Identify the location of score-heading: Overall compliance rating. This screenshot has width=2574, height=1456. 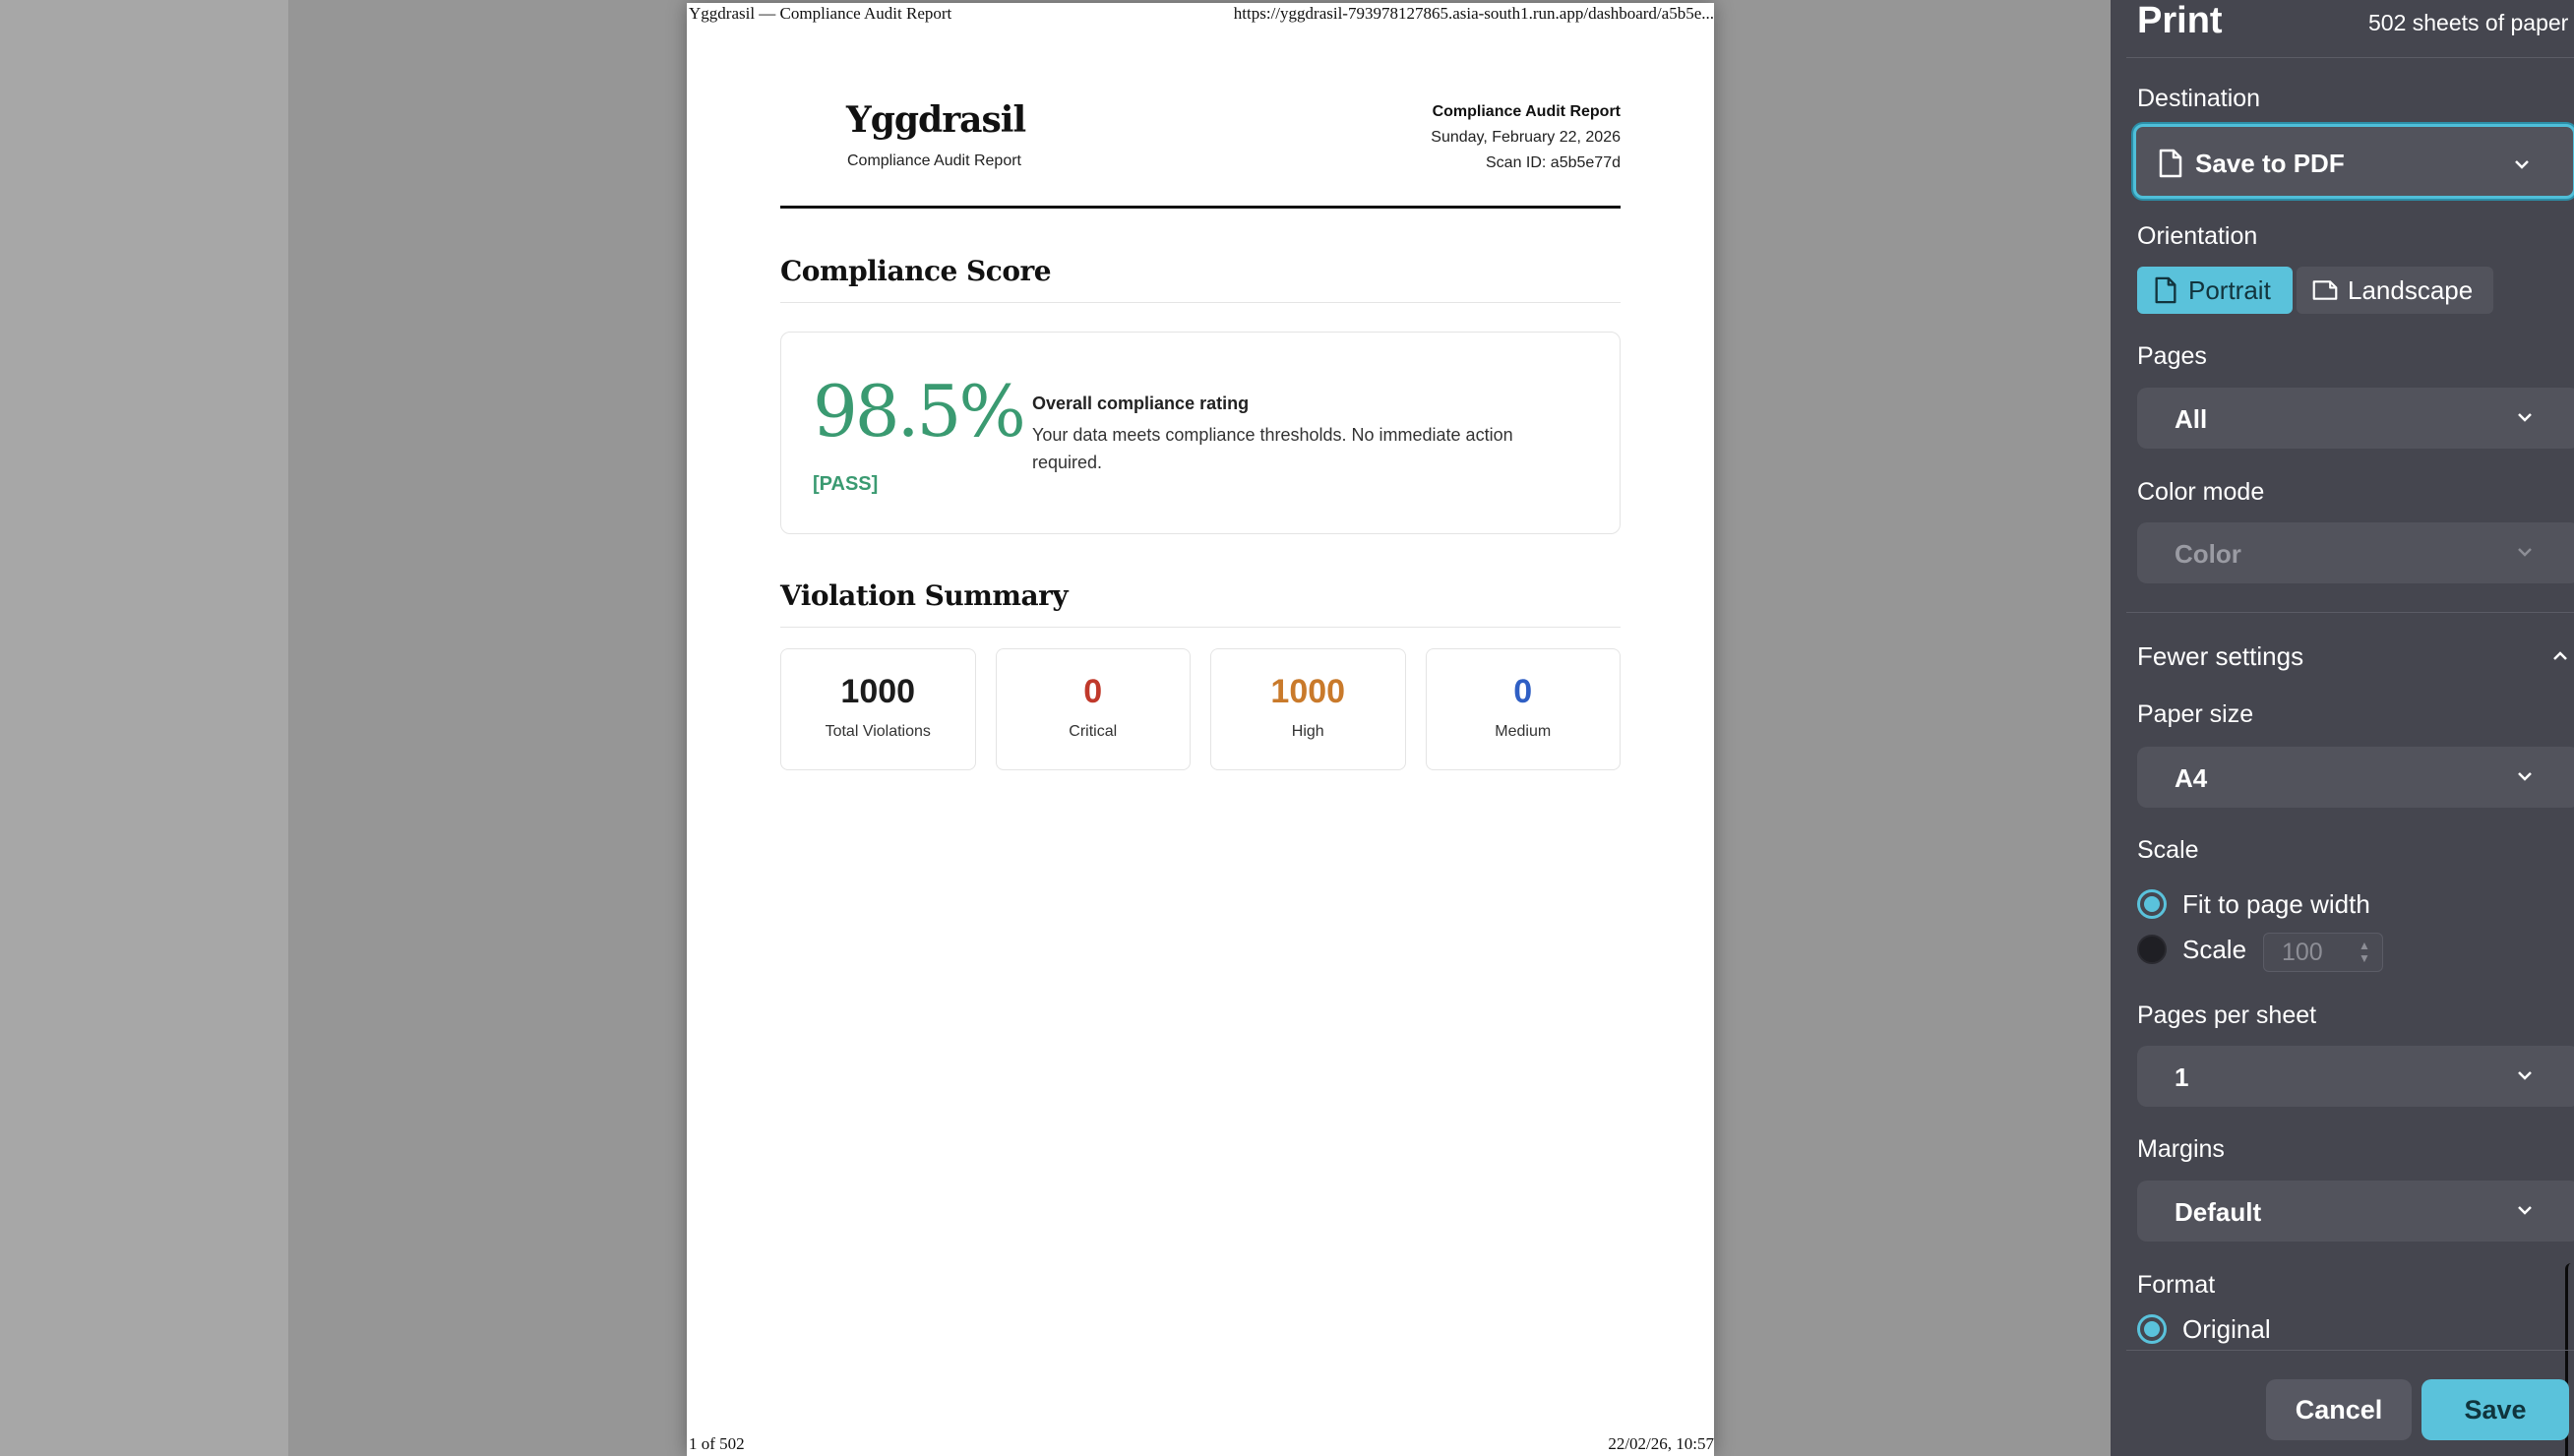
(1141, 403).